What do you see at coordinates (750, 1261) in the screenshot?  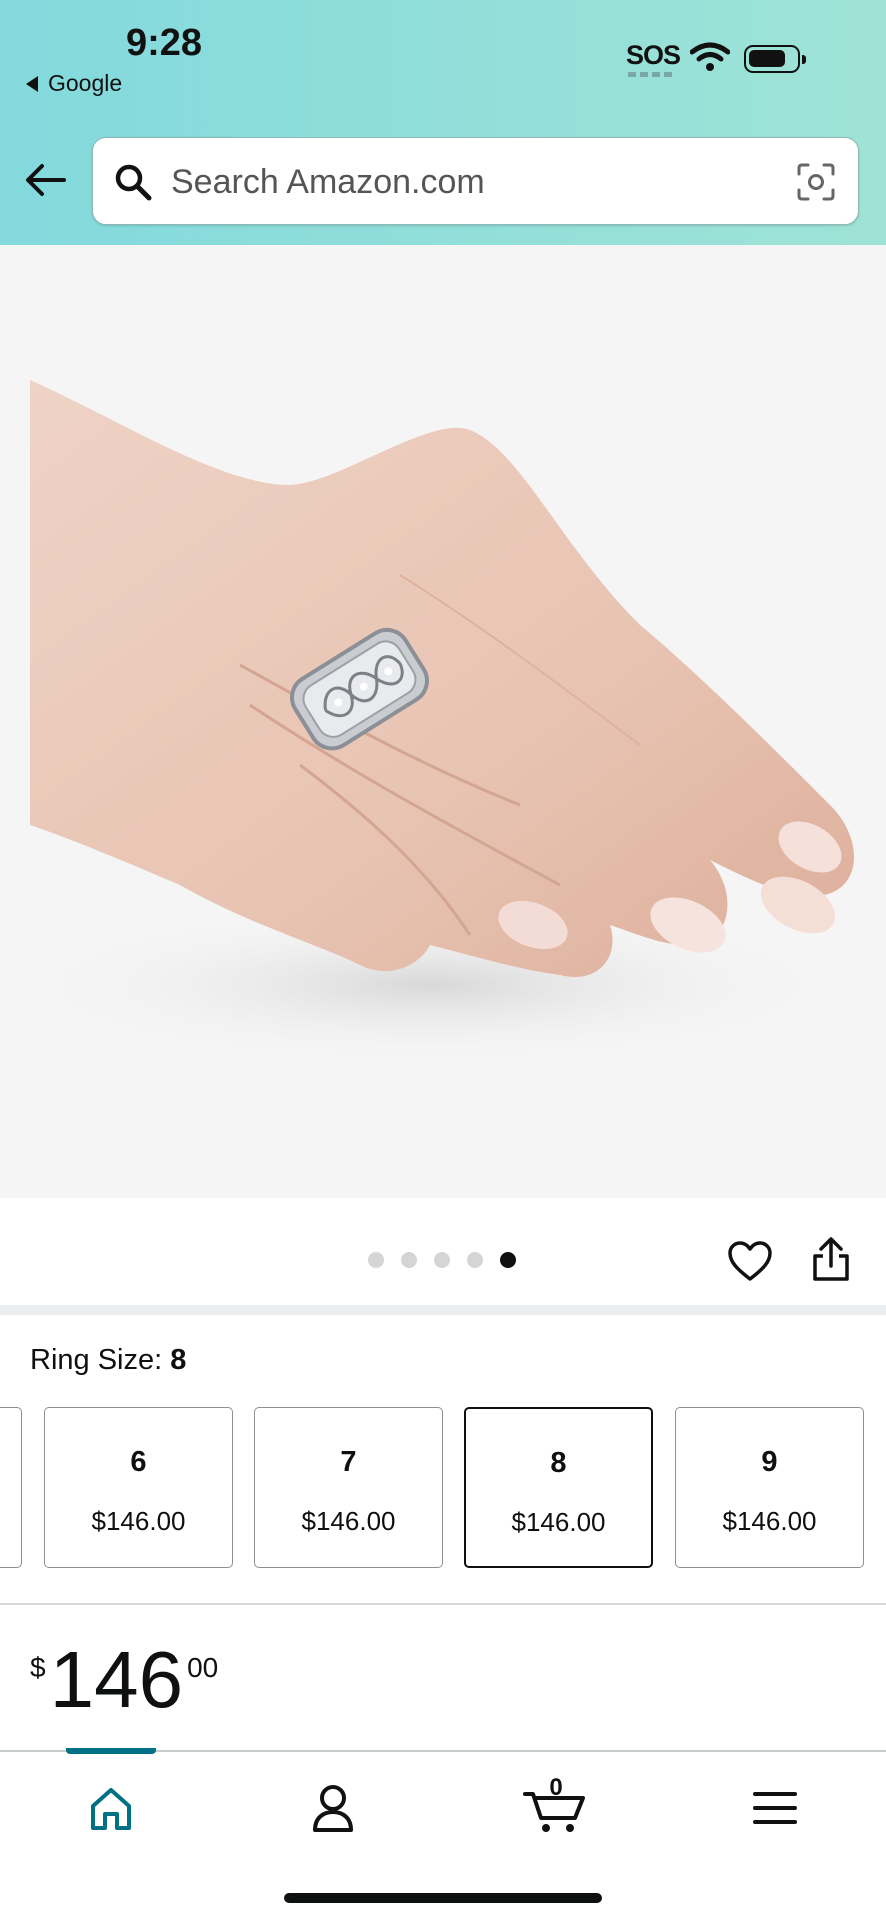 I see `heart-icon` at bounding box center [750, 1261].